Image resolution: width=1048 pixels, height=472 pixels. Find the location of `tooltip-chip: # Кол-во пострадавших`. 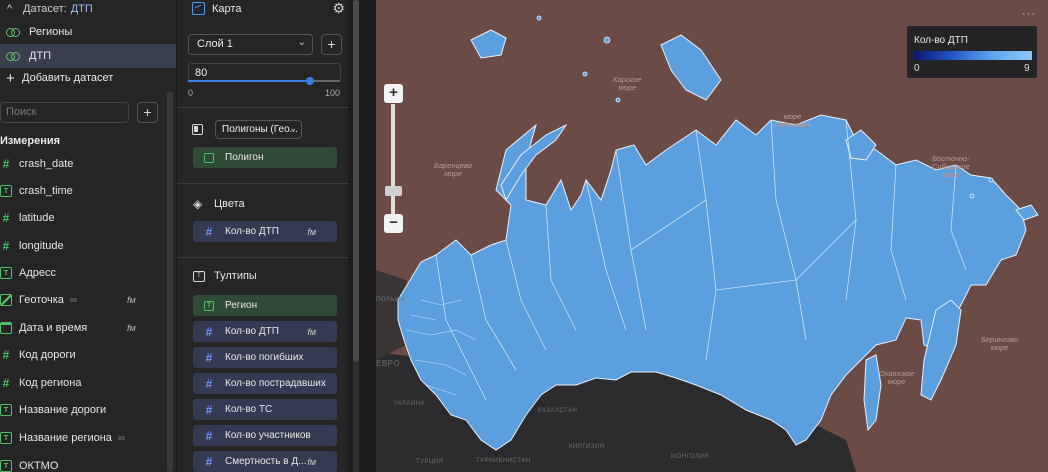

tooltip-chip: # Кол-во пострадавших is located at coordinates (265, 383).